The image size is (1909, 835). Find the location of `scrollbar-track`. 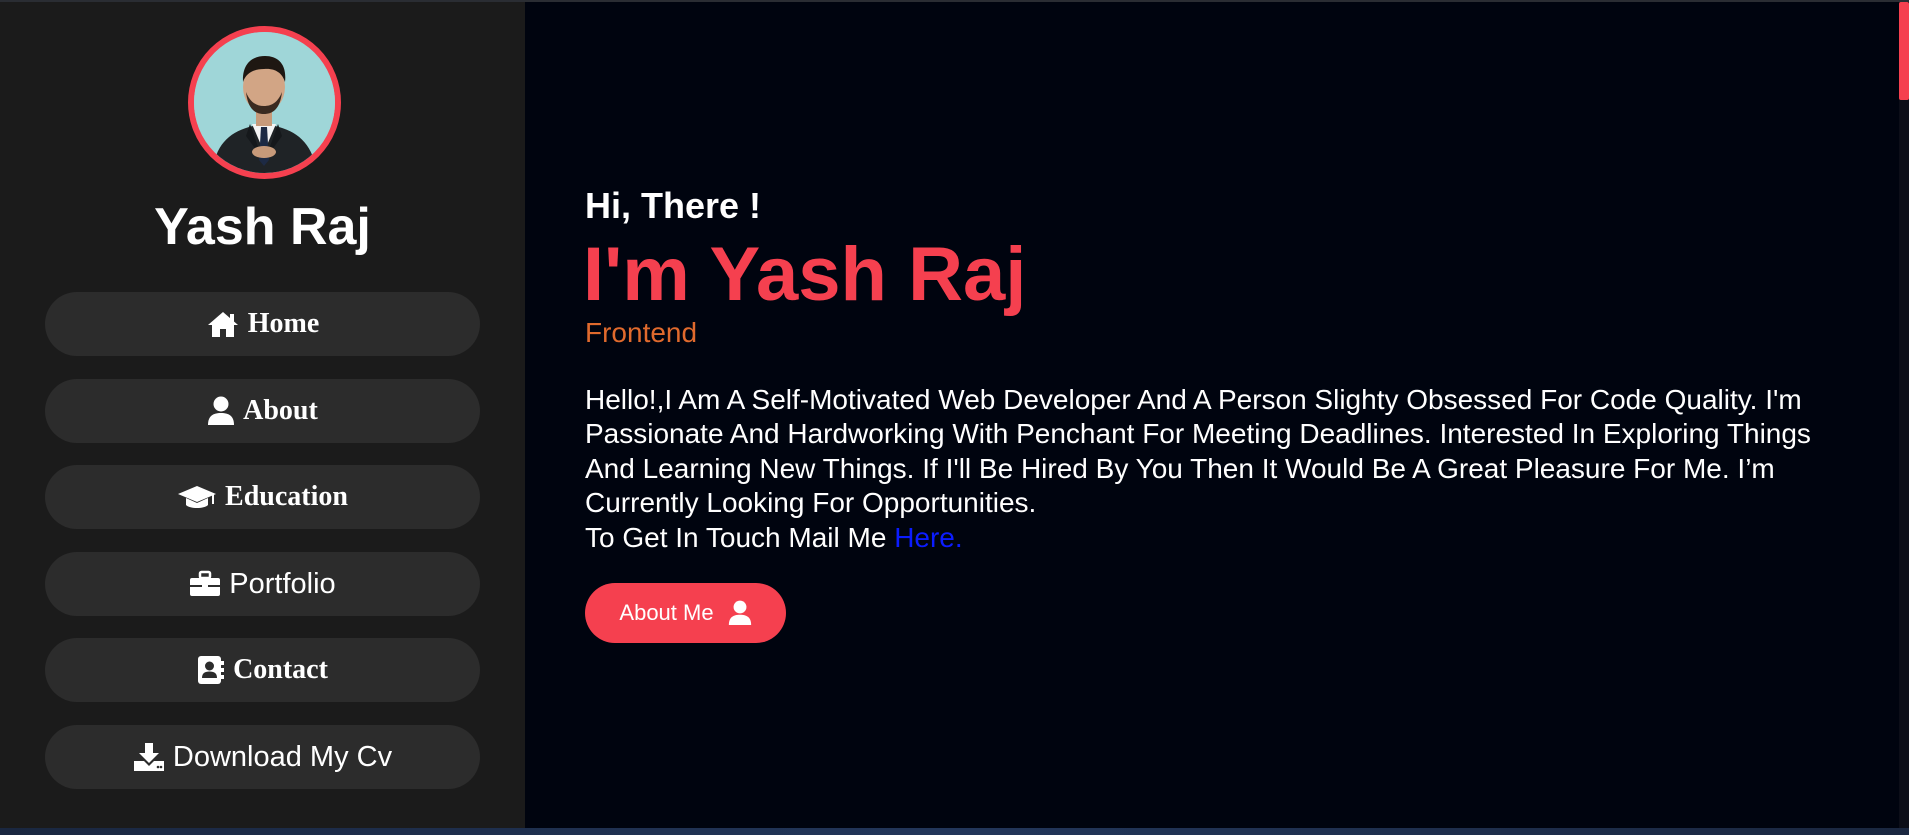

scrollbar-track is located at coordinates (1904, 415).